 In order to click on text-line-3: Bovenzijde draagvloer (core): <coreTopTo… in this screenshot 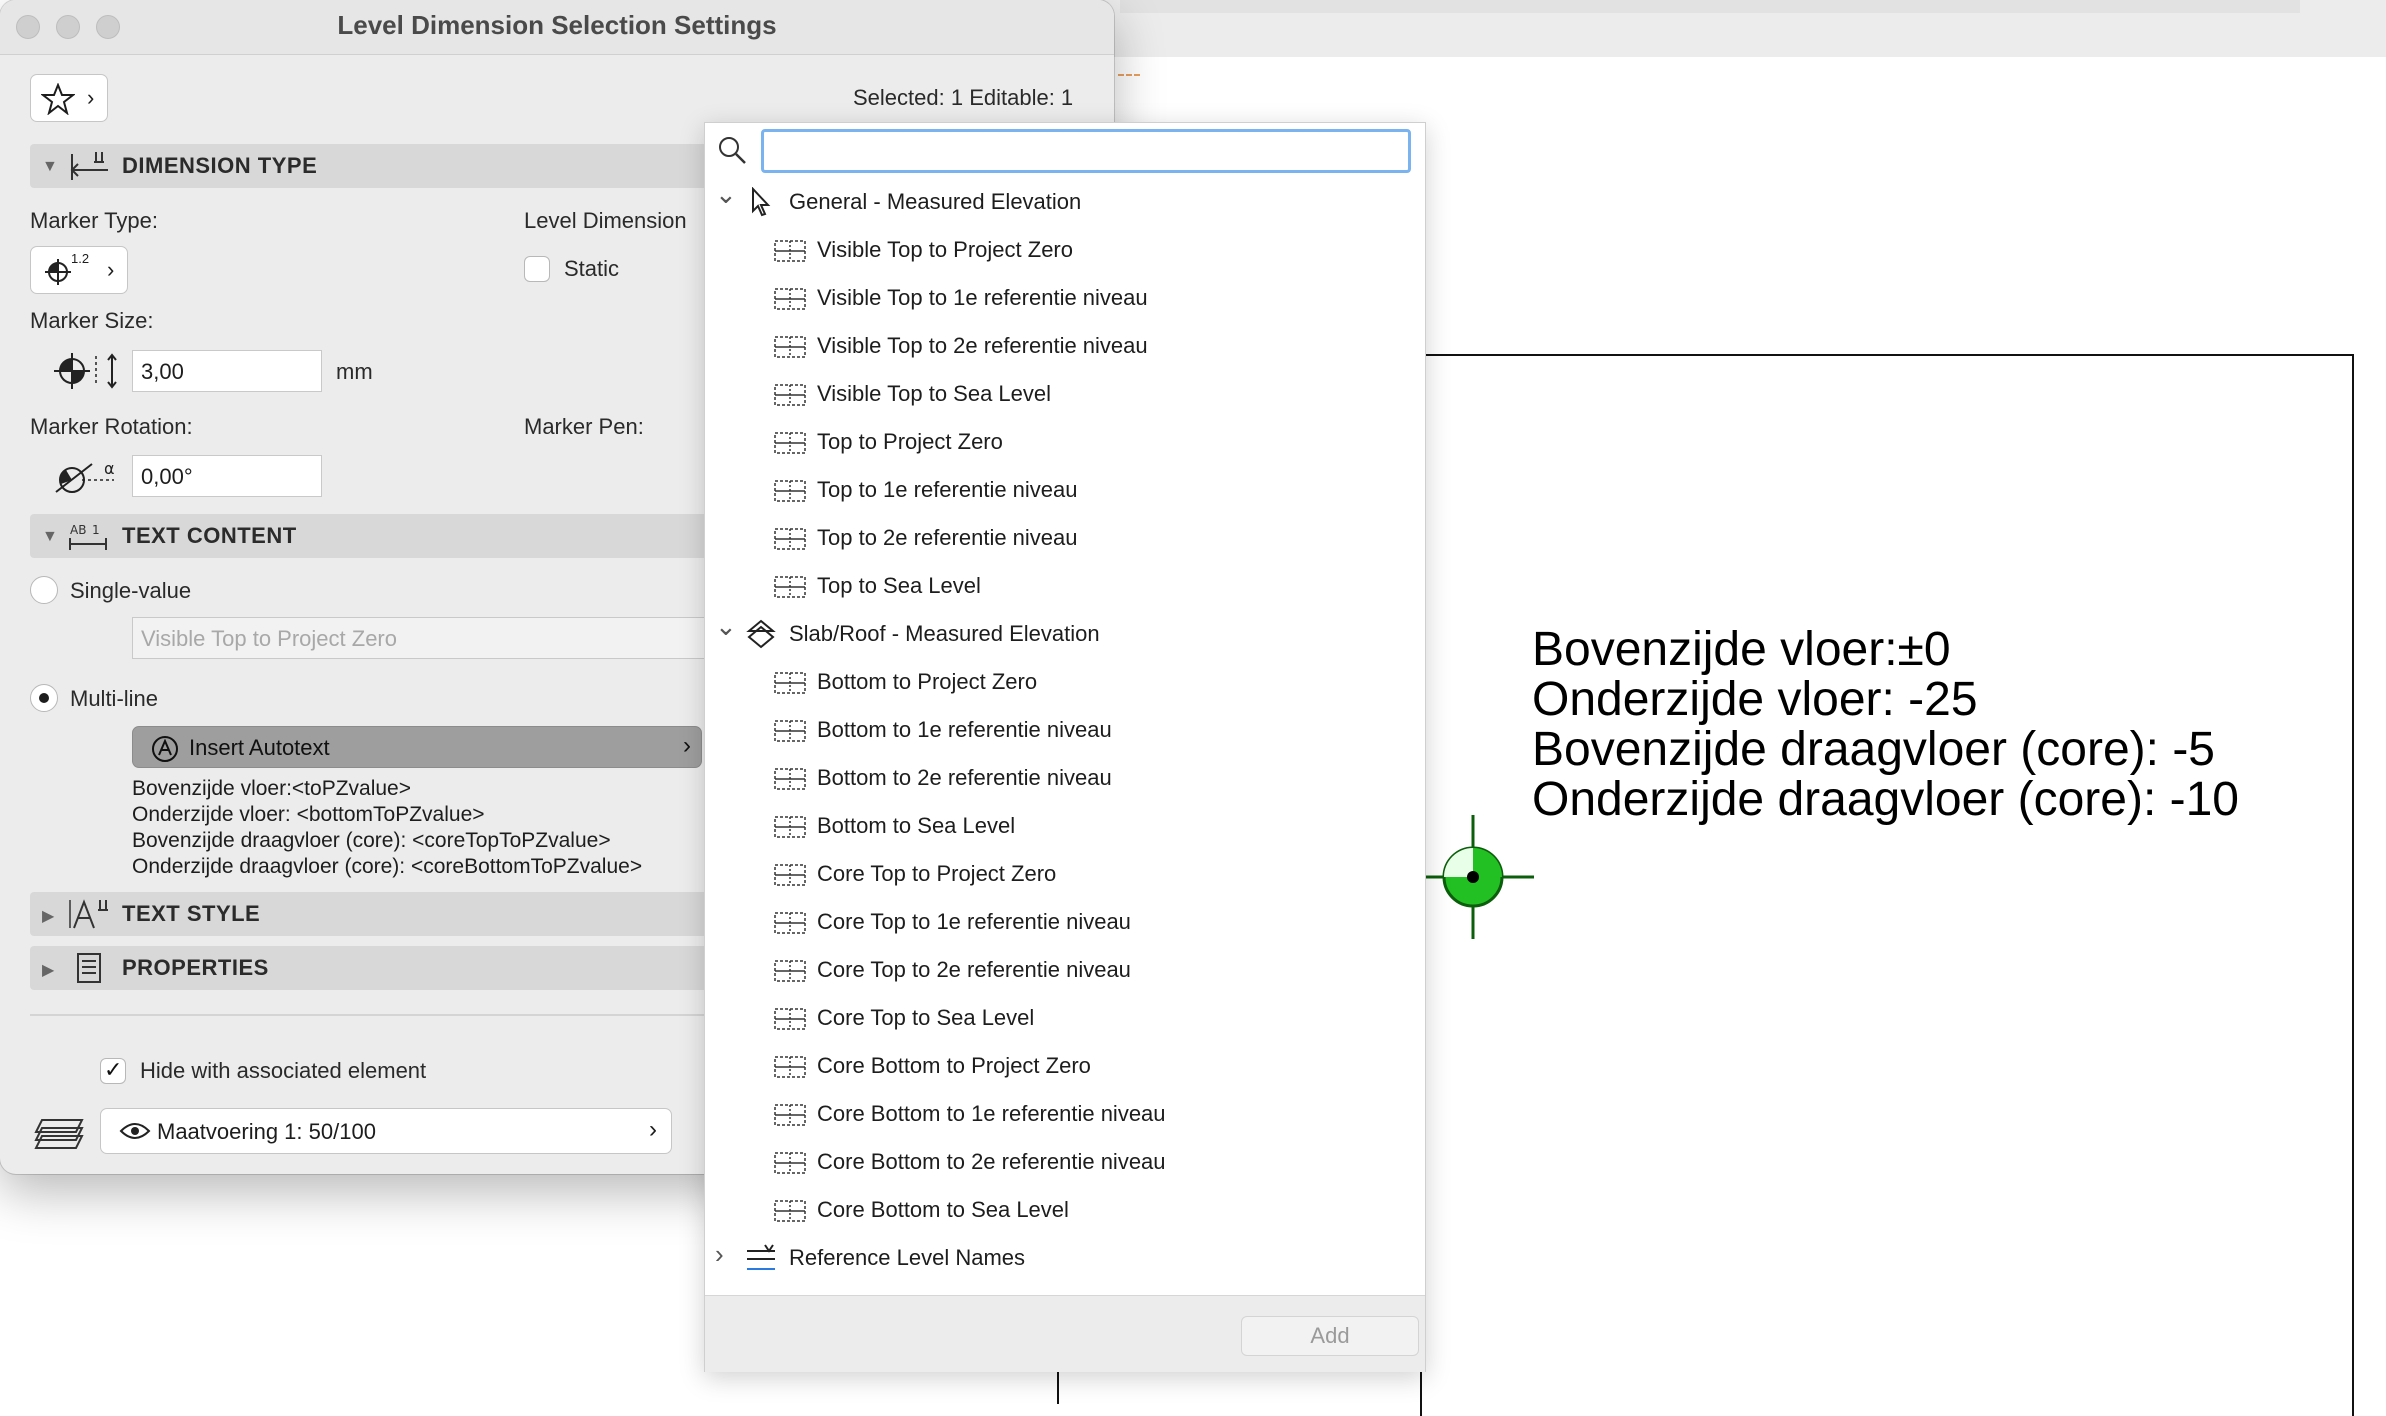, I will do `click(371, 840)`.